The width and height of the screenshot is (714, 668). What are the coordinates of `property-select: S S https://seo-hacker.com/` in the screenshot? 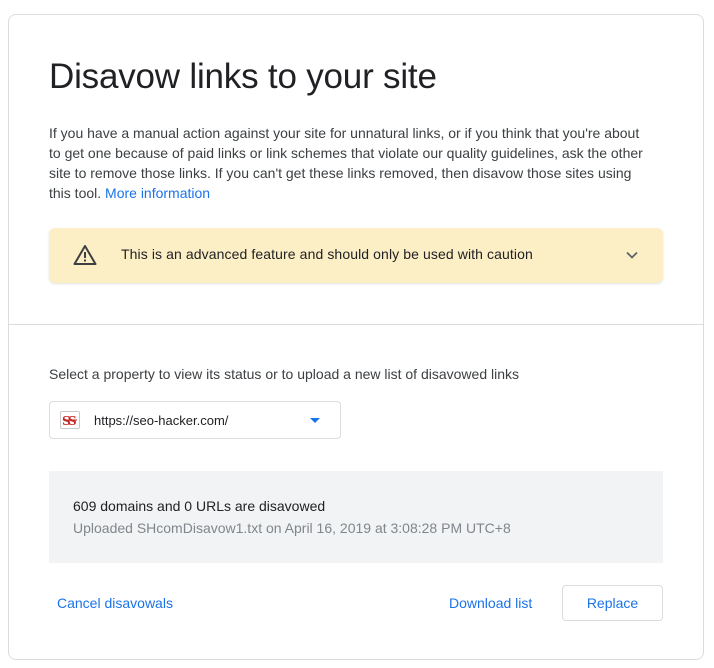 It's located at (195, 420).